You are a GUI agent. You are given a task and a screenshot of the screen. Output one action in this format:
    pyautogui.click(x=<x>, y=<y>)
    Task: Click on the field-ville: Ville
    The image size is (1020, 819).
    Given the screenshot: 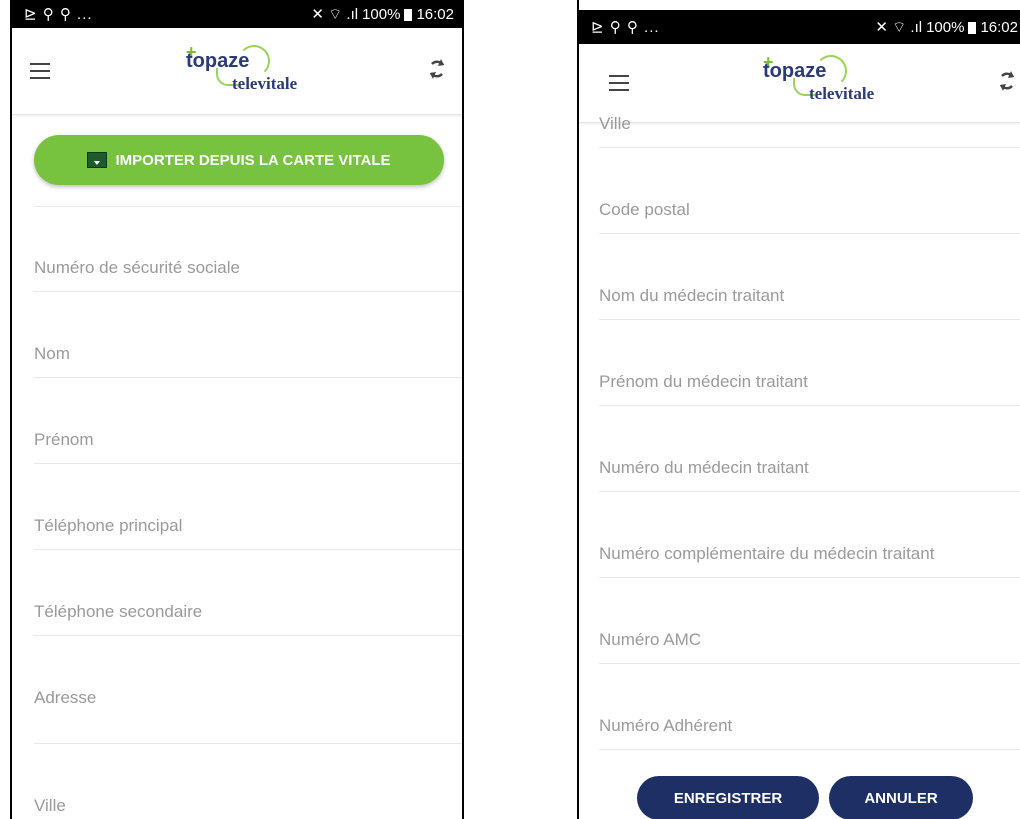 What is the action you would take?
    pyautogui.click(x=248, y=781)
    